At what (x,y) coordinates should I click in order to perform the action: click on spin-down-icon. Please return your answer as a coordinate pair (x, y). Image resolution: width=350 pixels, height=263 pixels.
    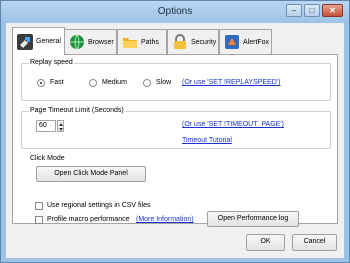
    Looking at the image, I should click on (61, 129).